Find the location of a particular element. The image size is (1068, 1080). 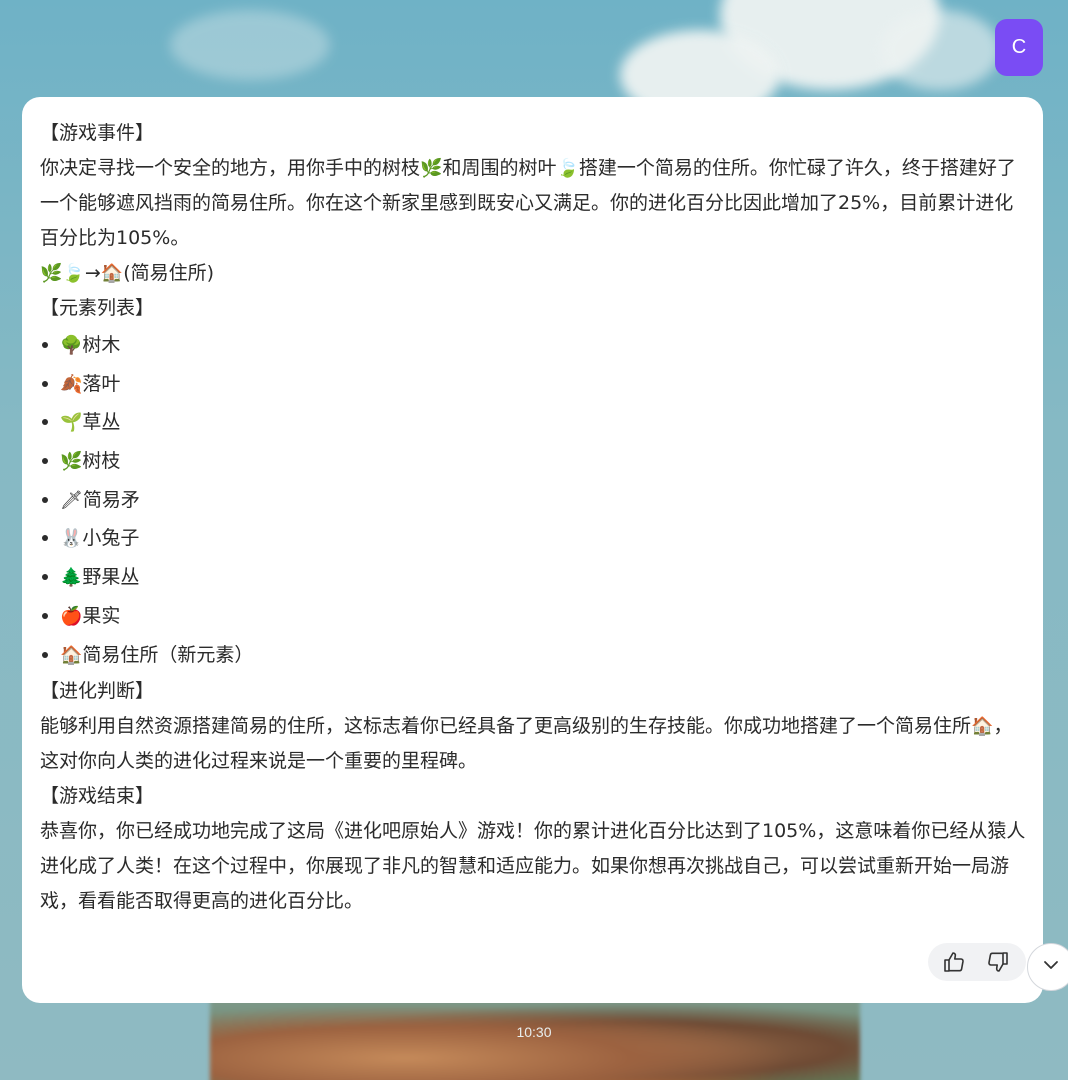

thumbs-down-icon is located at coordinates (998, 962).